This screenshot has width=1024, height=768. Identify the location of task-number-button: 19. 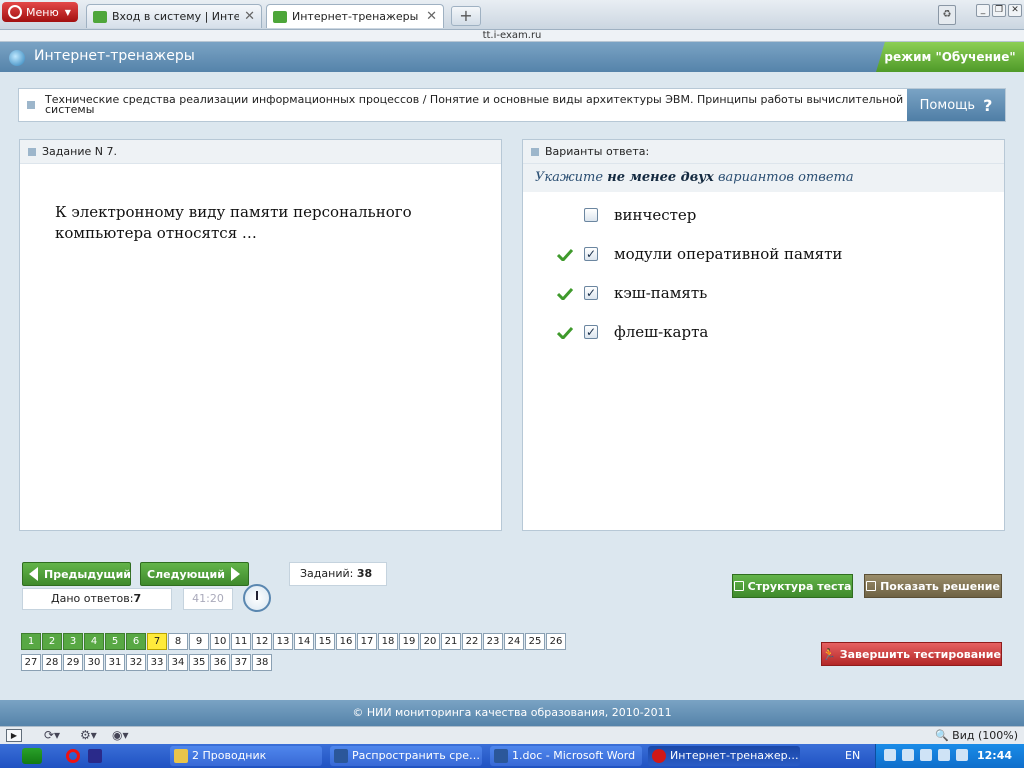
(409, 641).